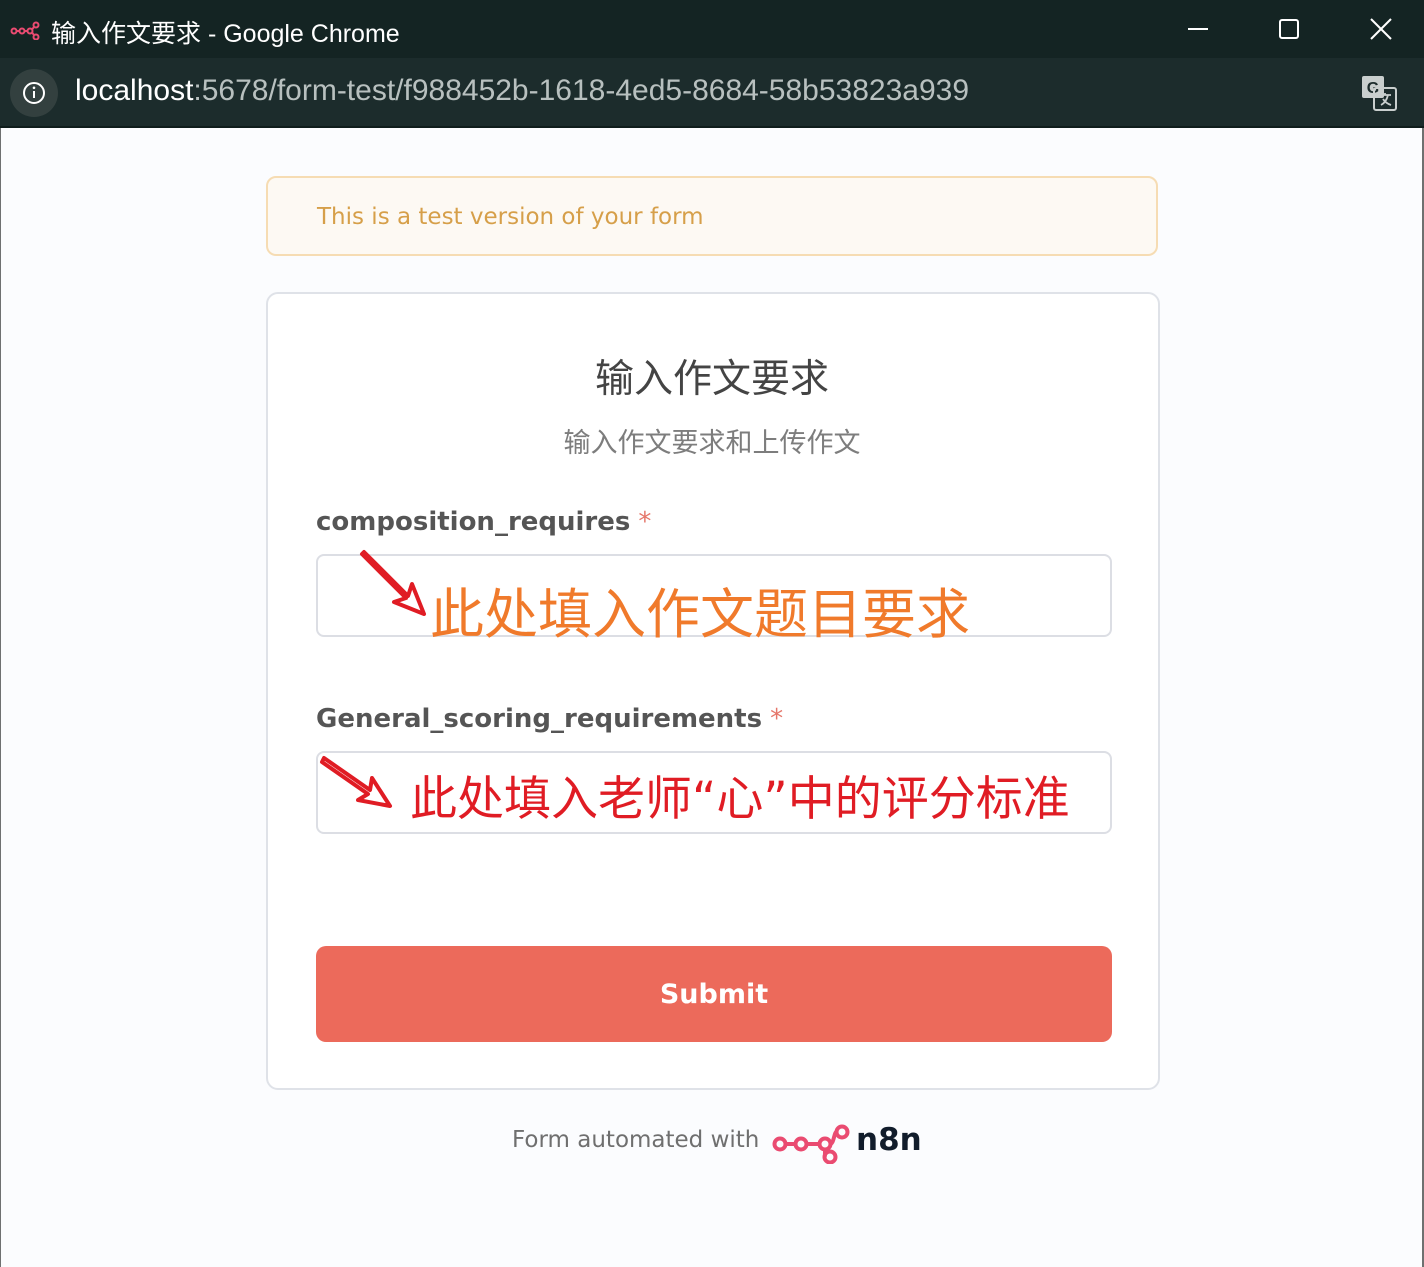 The image size is (1424, 1267). Describe the element at coordinates (636, 1140) in the screenshot. I see `footer-text: Form automated with` at that location.